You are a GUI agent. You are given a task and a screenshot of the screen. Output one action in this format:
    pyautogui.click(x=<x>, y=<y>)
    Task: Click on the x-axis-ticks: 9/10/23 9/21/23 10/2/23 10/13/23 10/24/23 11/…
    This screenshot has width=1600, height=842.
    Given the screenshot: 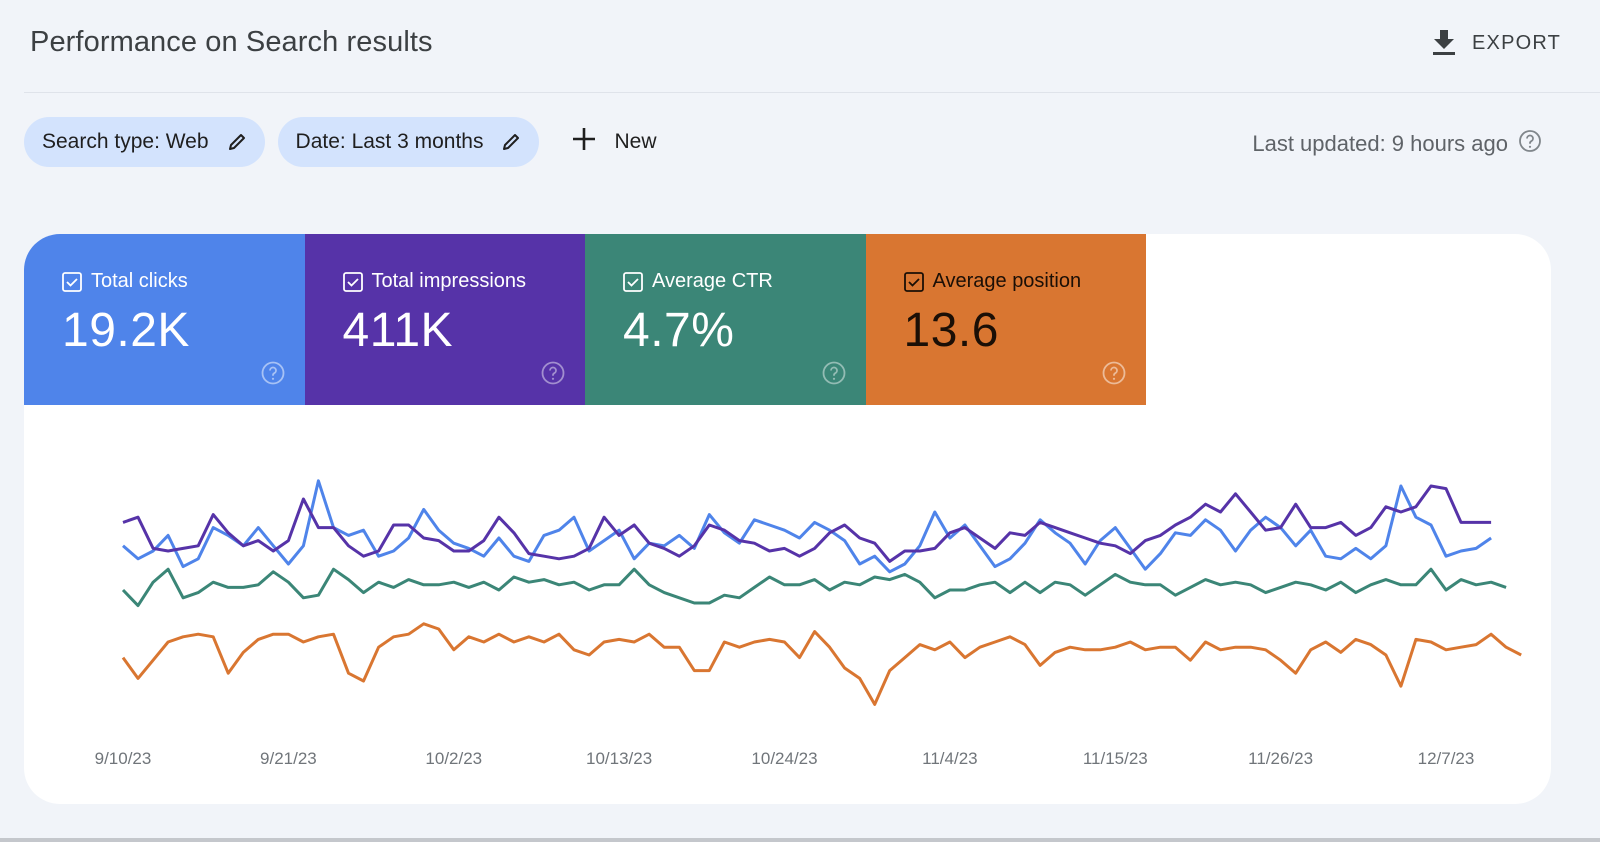 What is the action you would take?
    pyautogui.click(x=785, y=758)
    